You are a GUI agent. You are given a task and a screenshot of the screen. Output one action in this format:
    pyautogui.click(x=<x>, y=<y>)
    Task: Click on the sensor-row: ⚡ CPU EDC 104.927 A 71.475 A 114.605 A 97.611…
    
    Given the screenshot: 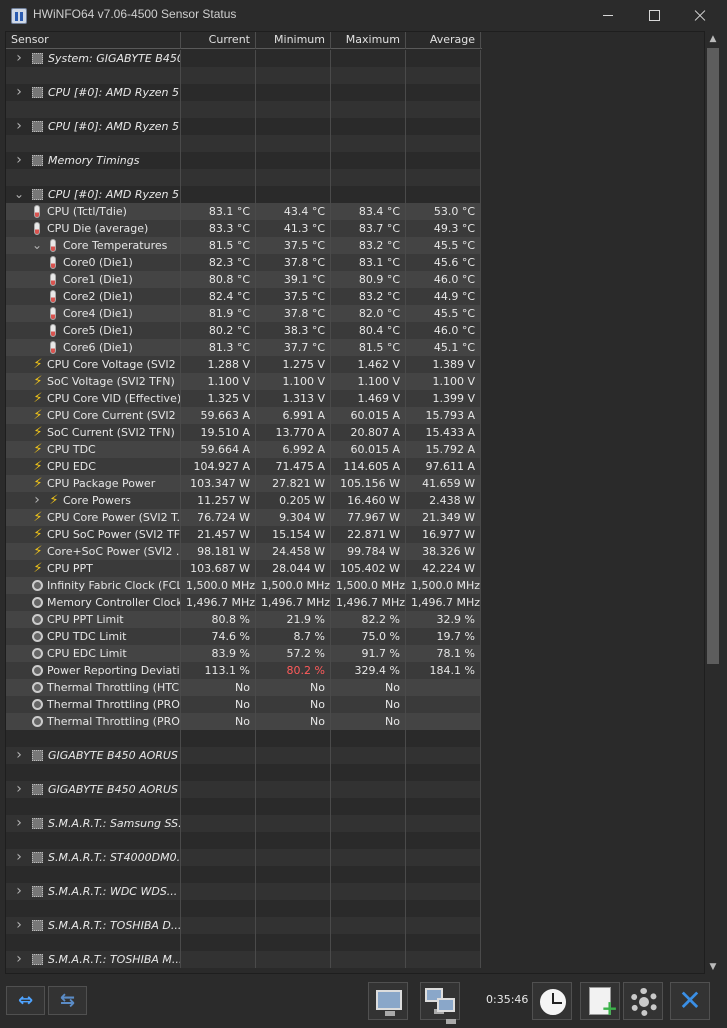 What is the action you would take?
    pyautogui.click(x=244, y=466)
    